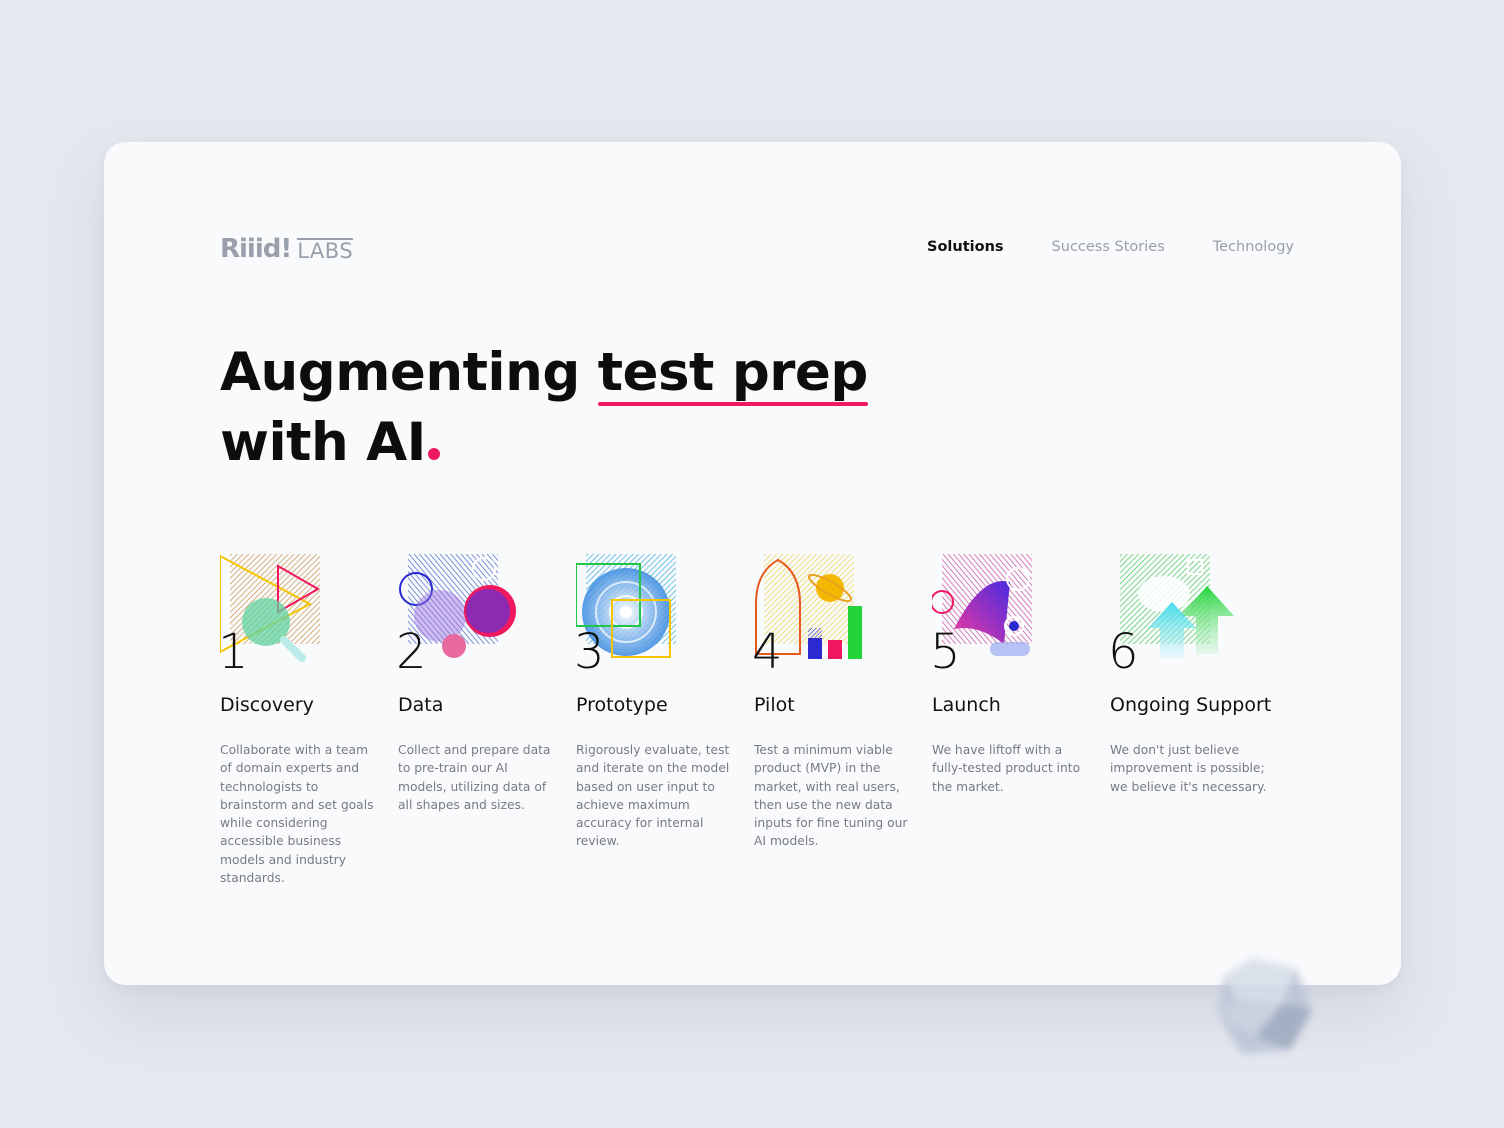 The image size is (1504, 1128). Describe the element at coordinates (1253, 247) in the screenshot. I see `nav-technology: Technology` at that location.